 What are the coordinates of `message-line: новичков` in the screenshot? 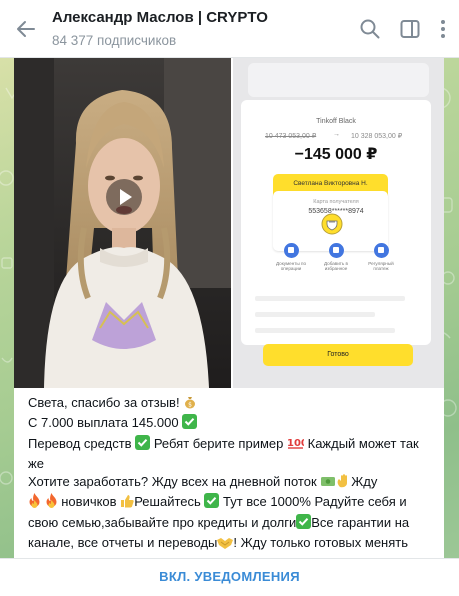 It's located at (89, 502).